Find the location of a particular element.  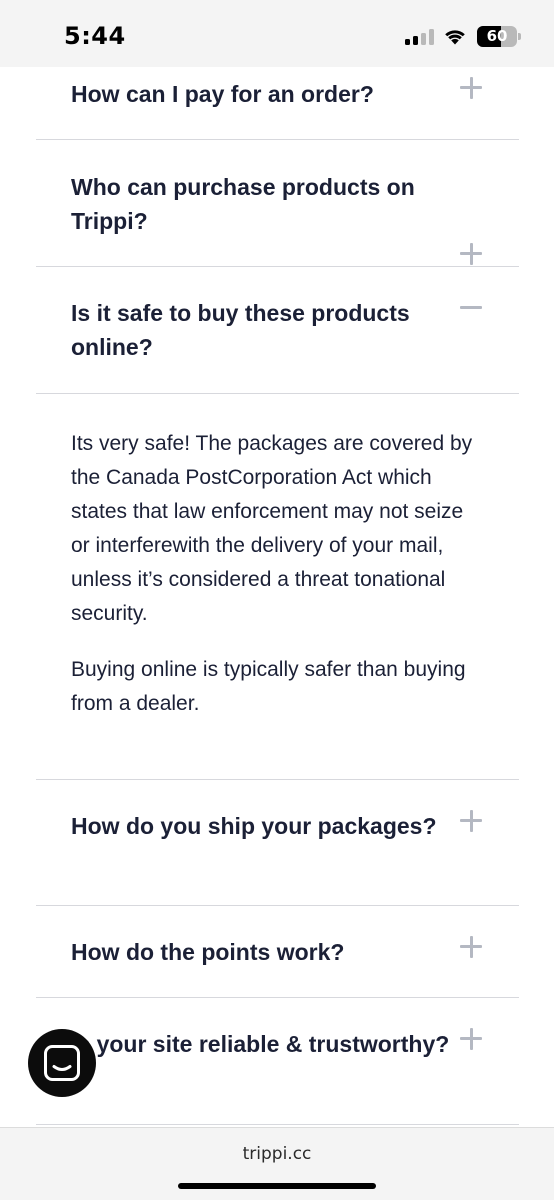

faq-question-payment: How can I pay for an order? is located at coordinates (277, 103).